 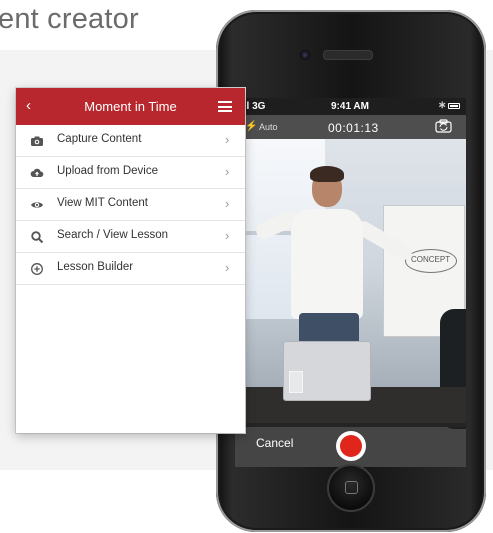 I want to click on home-square-icon, so click(x=351, y=487).